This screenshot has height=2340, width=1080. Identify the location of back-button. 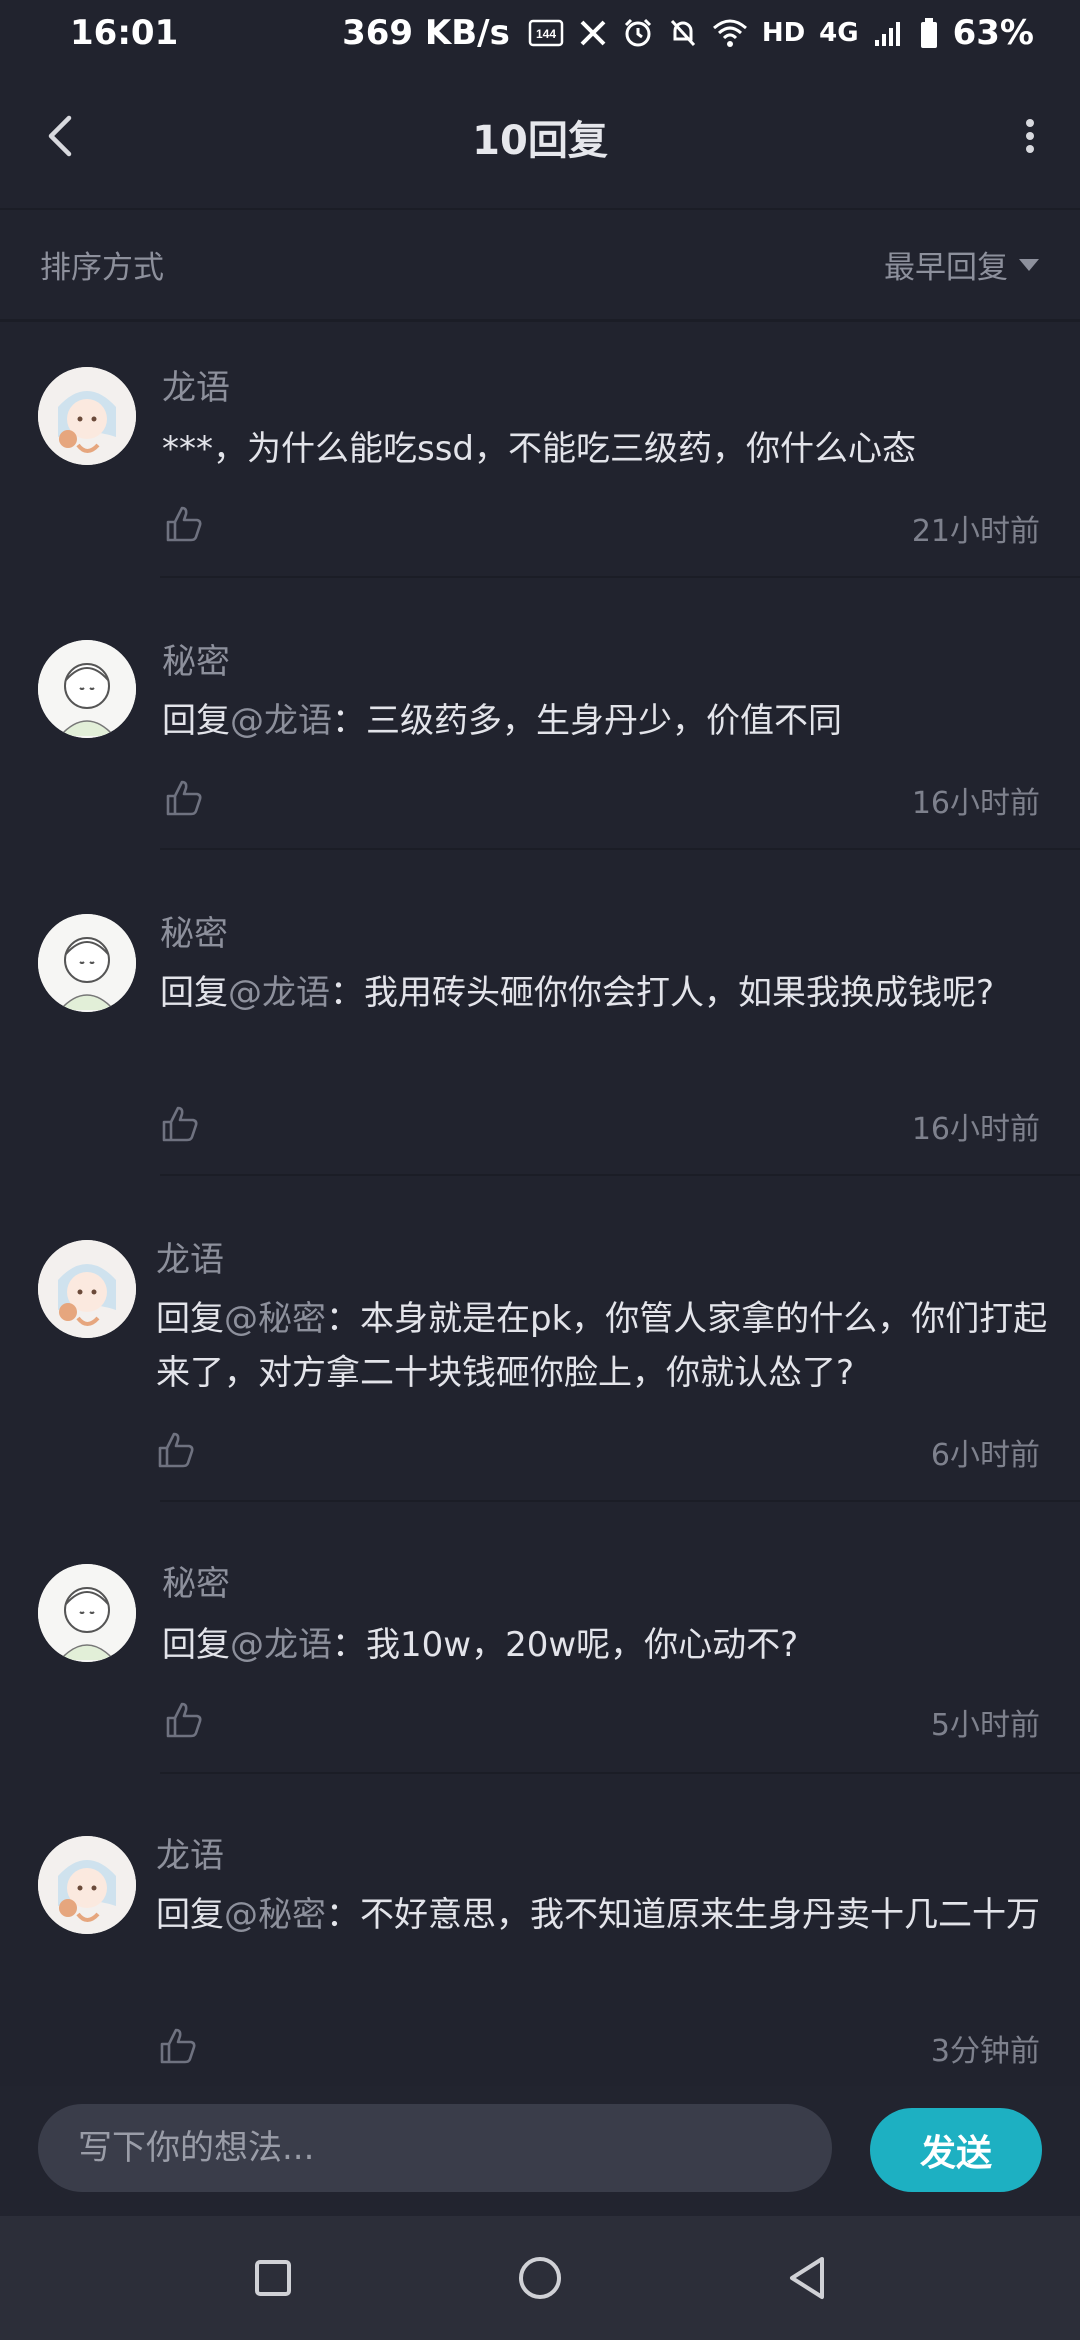
(60, 136).